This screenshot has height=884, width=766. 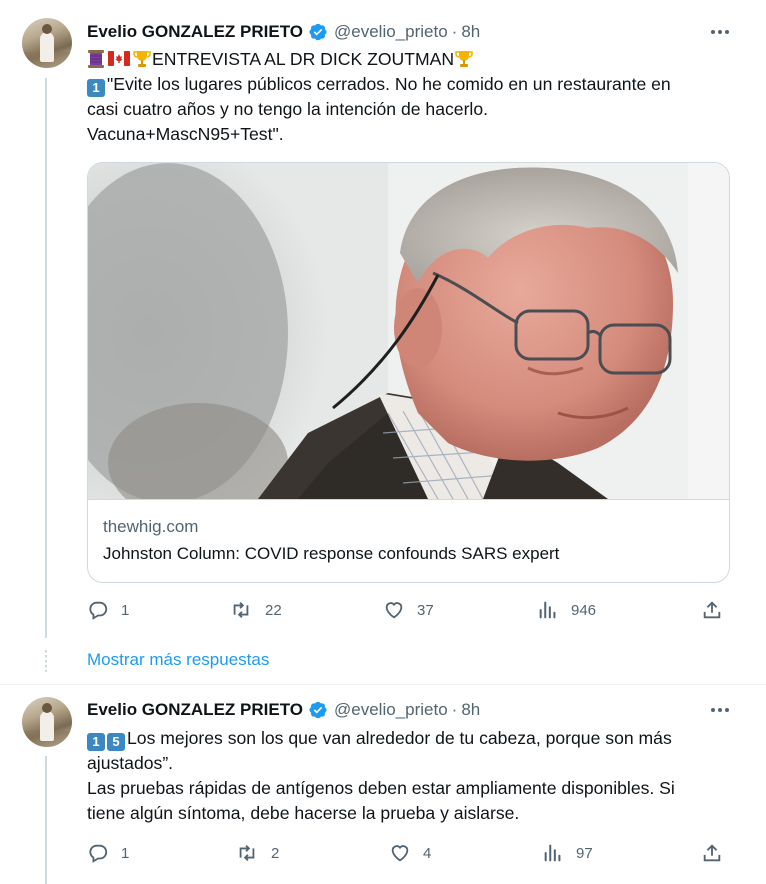 What do you see at coordinates (116, 742) in the screenshot?
I see `keycap-five-emoji-icon: 5` at bounding box center [116, 742].